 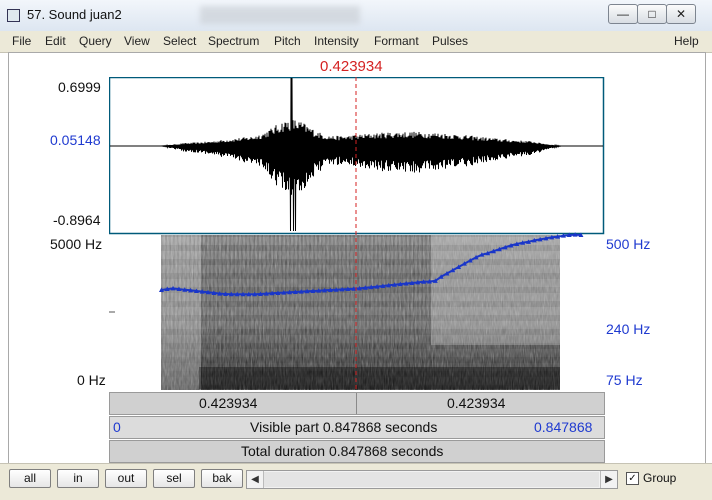 What do you see at coordinates (228, 403) in the screenshot?
I see `left-segment-label: 0.423934` at bounding box center [228, 403].